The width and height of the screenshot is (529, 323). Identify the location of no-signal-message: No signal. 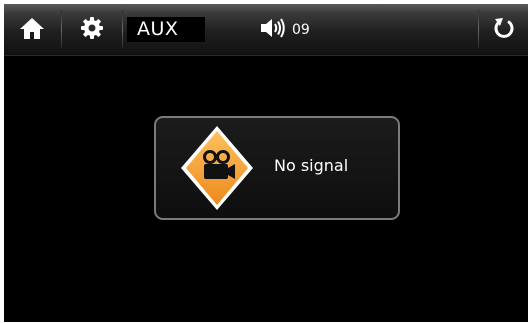
(311, 165).